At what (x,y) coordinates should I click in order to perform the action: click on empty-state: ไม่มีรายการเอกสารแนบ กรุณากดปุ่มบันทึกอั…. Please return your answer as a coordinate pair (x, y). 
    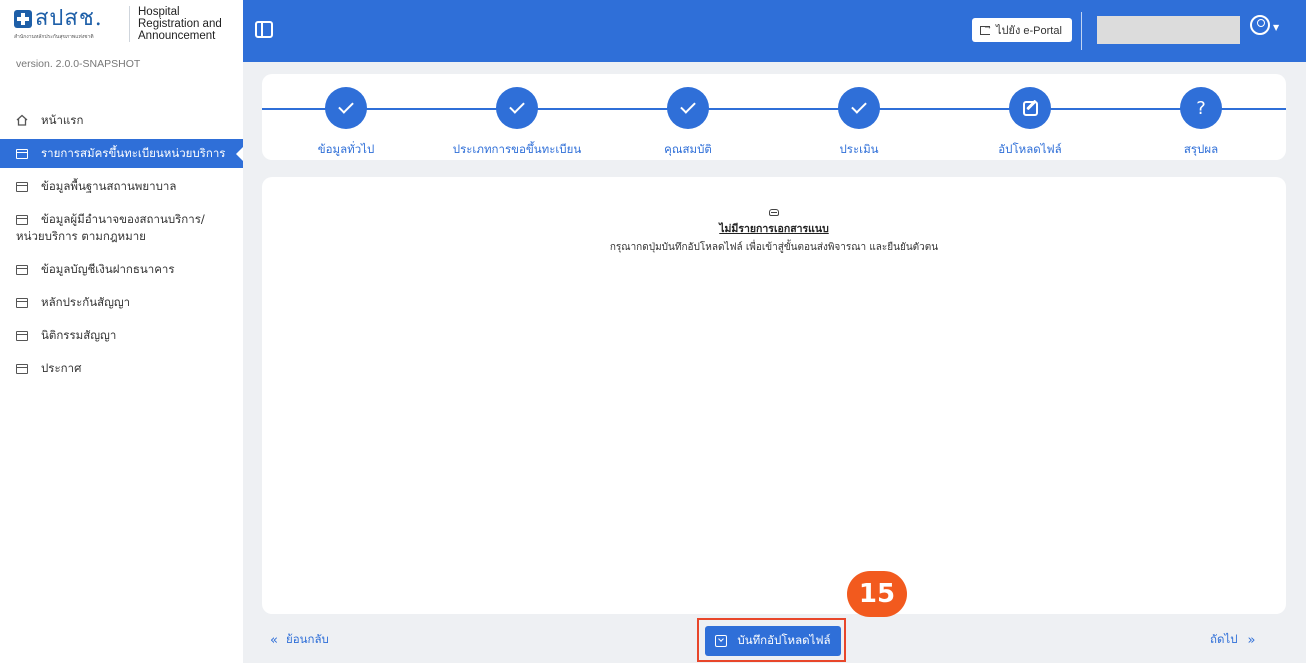
    Looking at the image, I should click on (774, 232).